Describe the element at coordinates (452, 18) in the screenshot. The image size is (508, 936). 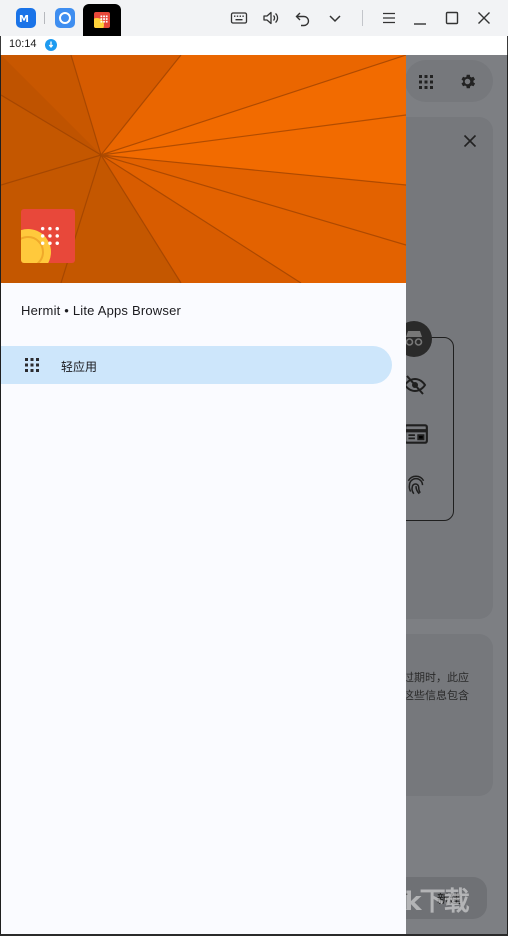
I see `maximize-icon` at that location.